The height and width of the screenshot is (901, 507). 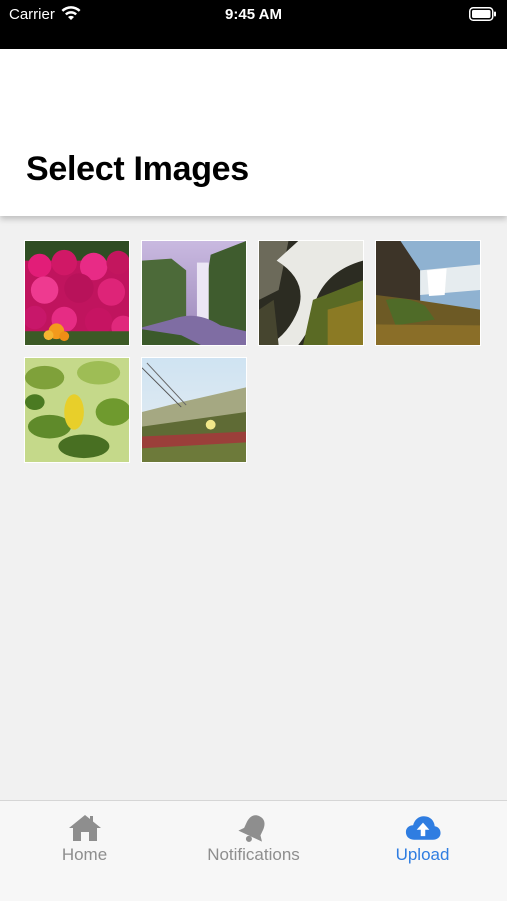 I want to click on page-title: Select Images, so click(x=137, y=169).